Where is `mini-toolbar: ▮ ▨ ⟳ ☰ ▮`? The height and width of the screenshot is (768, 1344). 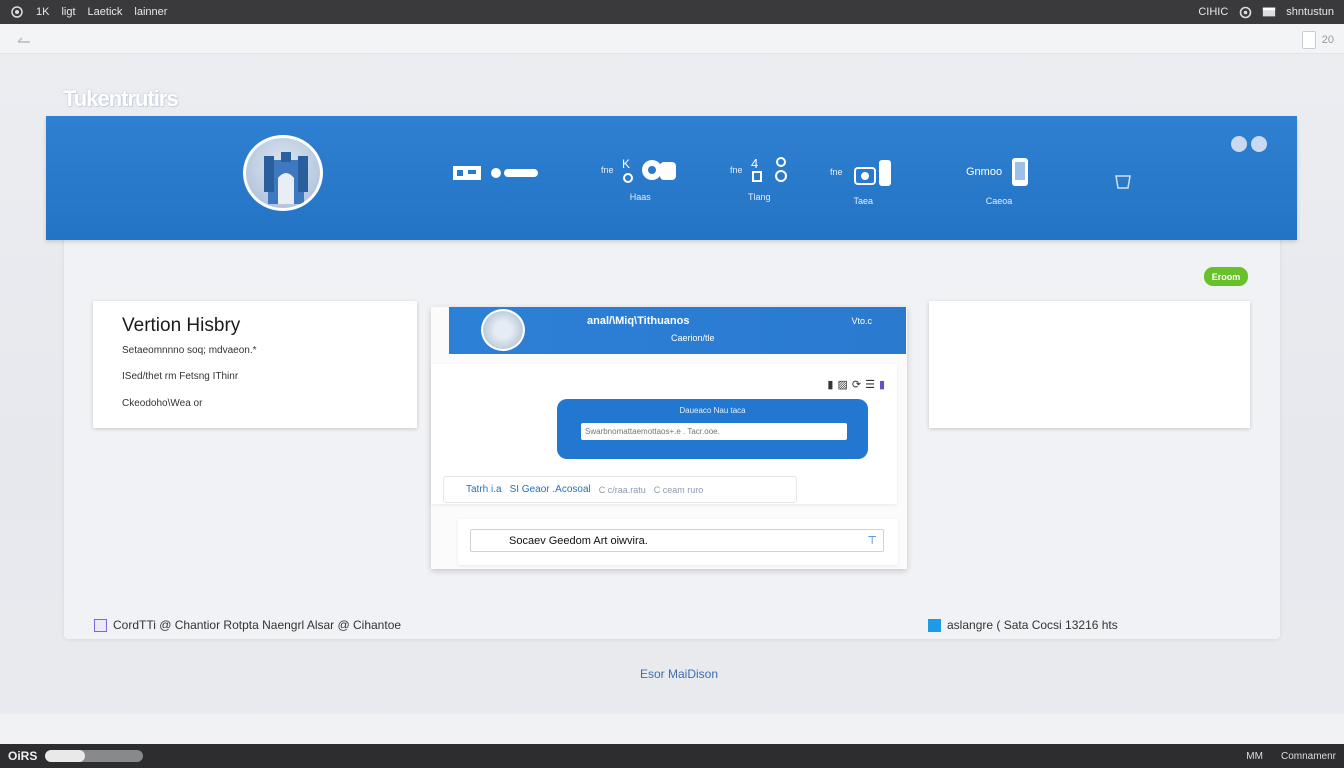 mini-toolbar: ▮ ▨ ⟳ ☰ ▮ is located at coordinates (856, 384).